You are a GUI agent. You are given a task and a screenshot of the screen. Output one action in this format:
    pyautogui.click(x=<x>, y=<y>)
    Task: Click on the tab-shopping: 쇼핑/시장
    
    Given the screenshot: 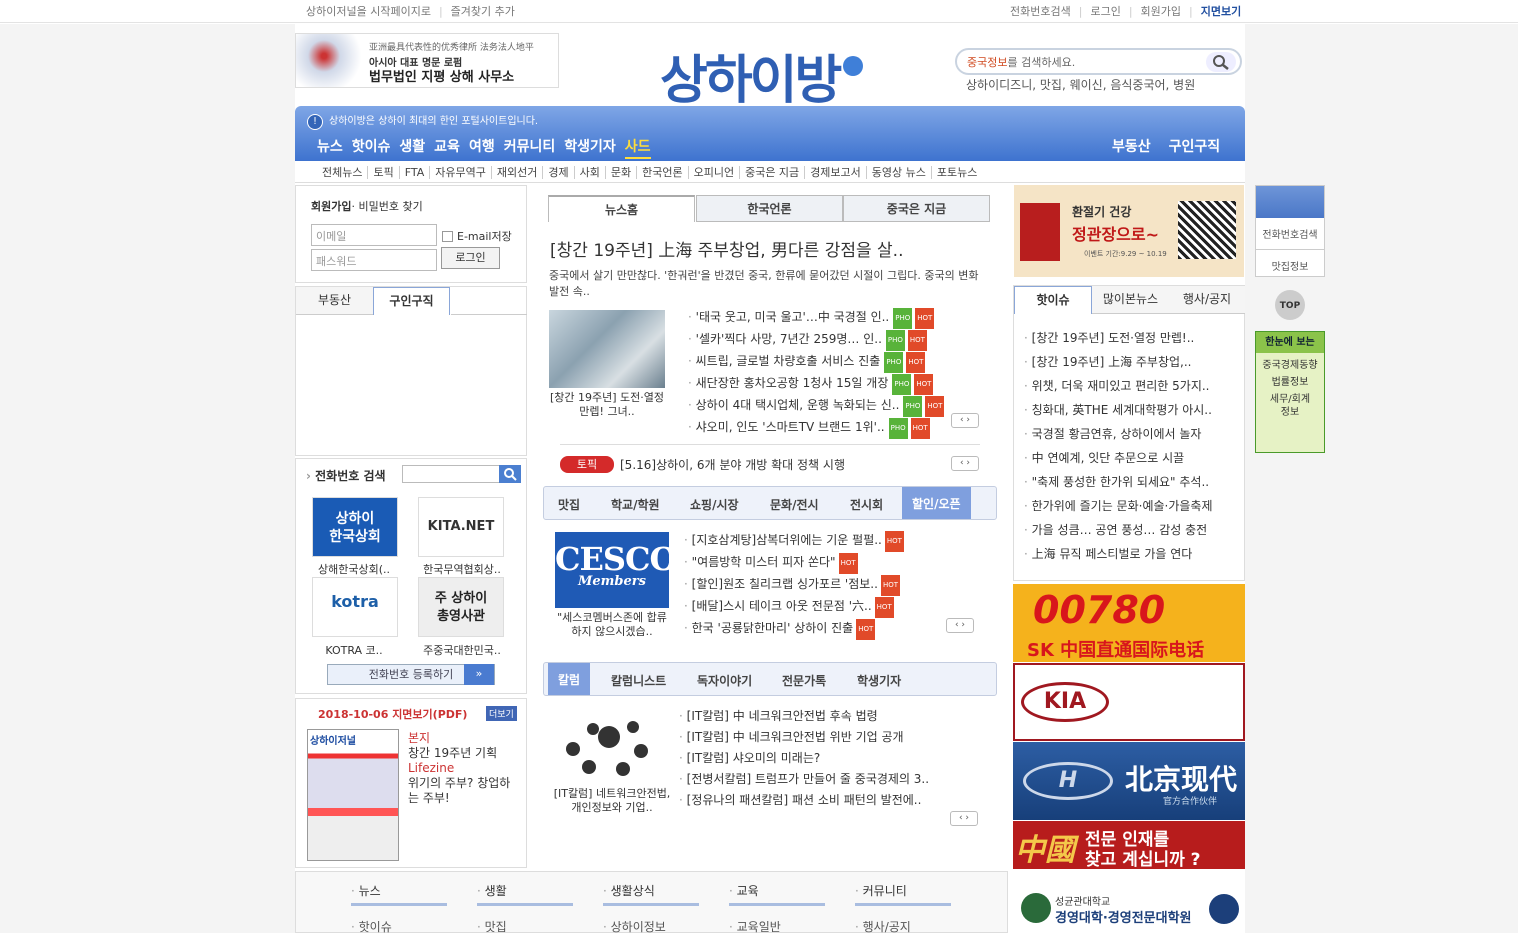 What is the action you would take?
    pyautogui.click(x=714, y=504)
    